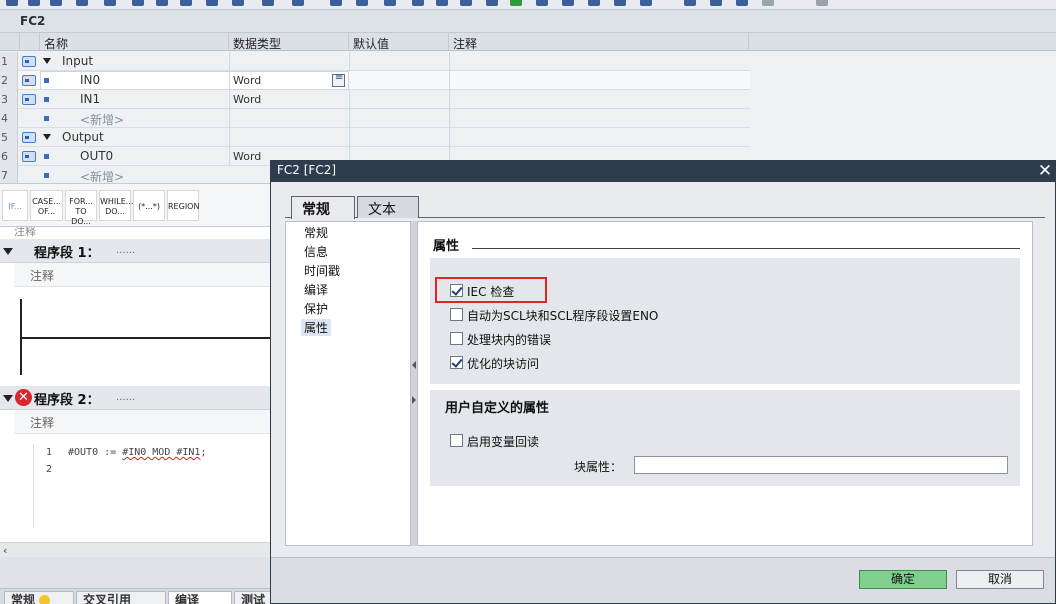  What do you see at coordinates (414, 365) in the screenshot?
I see `collapse-left-icon` at bounding box center [414, 365].